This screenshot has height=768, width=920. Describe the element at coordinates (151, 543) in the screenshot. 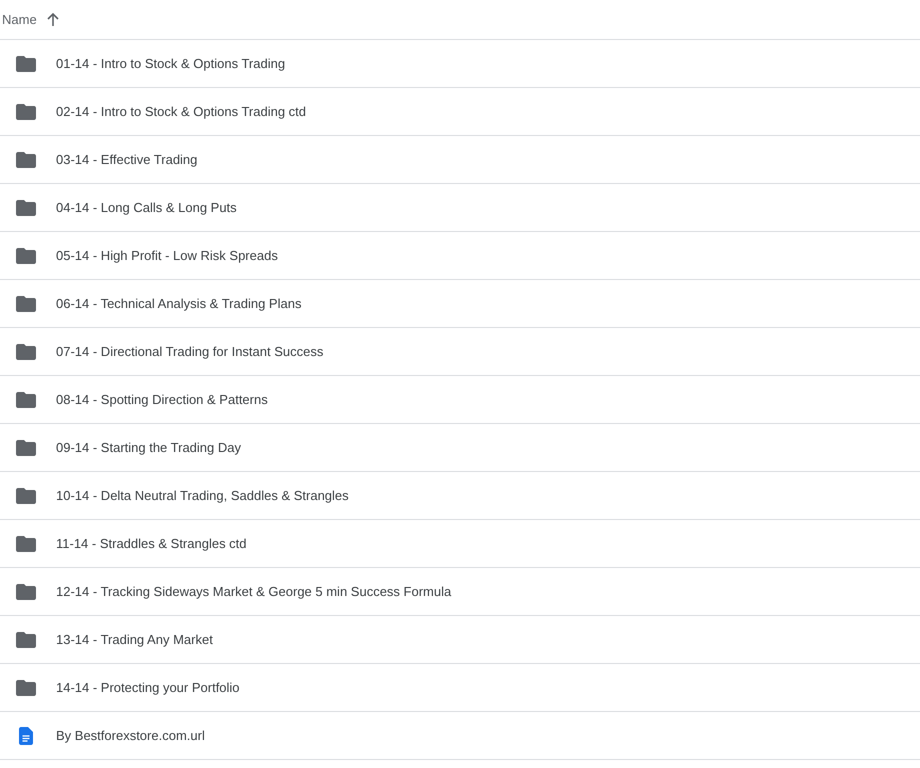

I see `folder-name: 11-14 - Straddles & Strangles ctd` at that location.